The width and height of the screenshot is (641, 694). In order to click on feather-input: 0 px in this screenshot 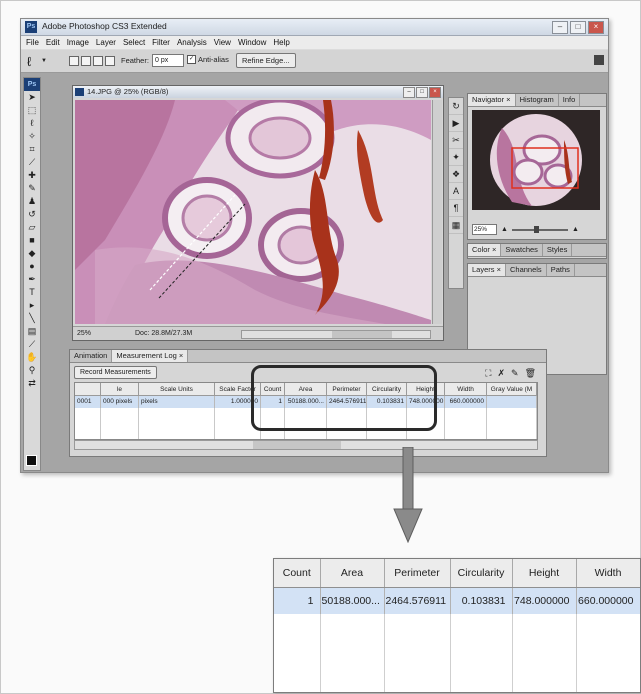, I will do `click(168, 60)`.